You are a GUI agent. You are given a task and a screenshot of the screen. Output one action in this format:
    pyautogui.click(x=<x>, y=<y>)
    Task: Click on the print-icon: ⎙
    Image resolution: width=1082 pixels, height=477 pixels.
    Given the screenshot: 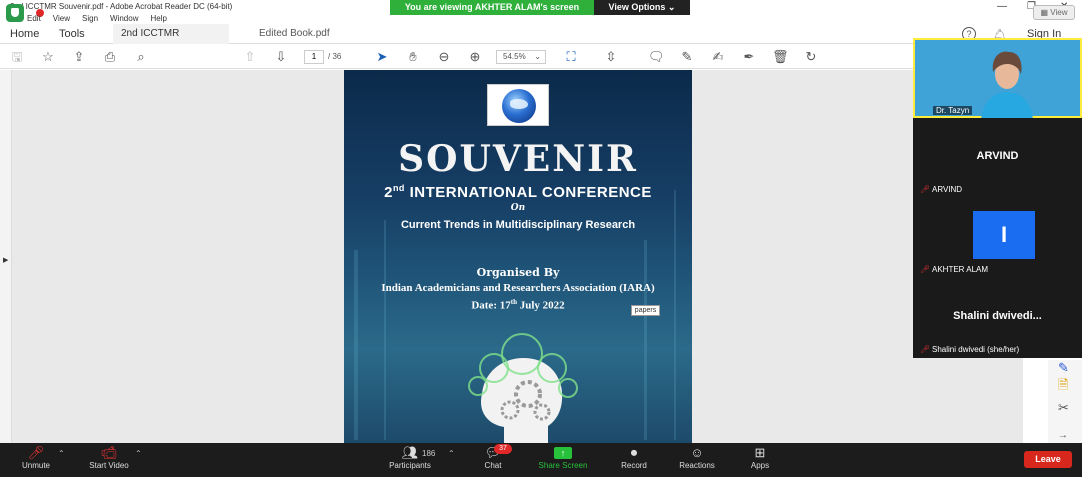 What is the action you would take?
    pyautogui.click(x=110, y=57)
    